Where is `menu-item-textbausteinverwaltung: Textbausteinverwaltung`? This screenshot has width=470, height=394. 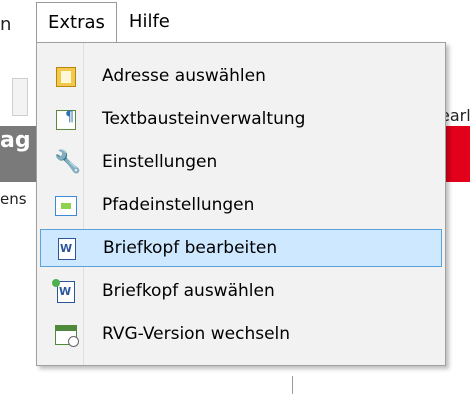 menu-item-textbausteinverwaltung: Textbausteinverwaltung is located at coordinates (241, 119).